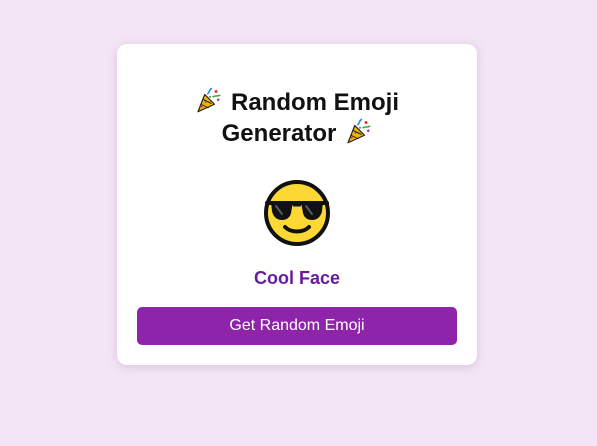 This screenshot has height=446, width=597. I want to click on title-text-line-2: Generator, so click(279, 133).